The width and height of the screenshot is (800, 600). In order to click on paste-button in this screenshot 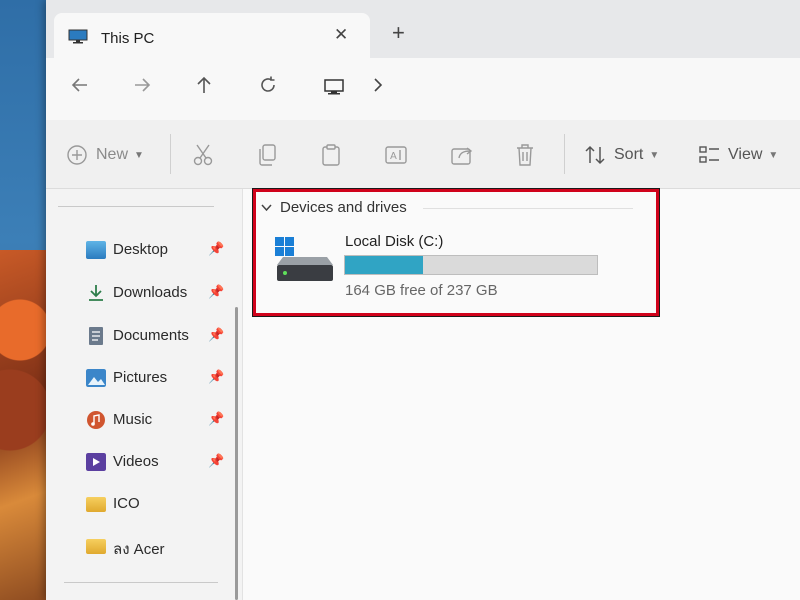, I will do `click(331, 155)`.